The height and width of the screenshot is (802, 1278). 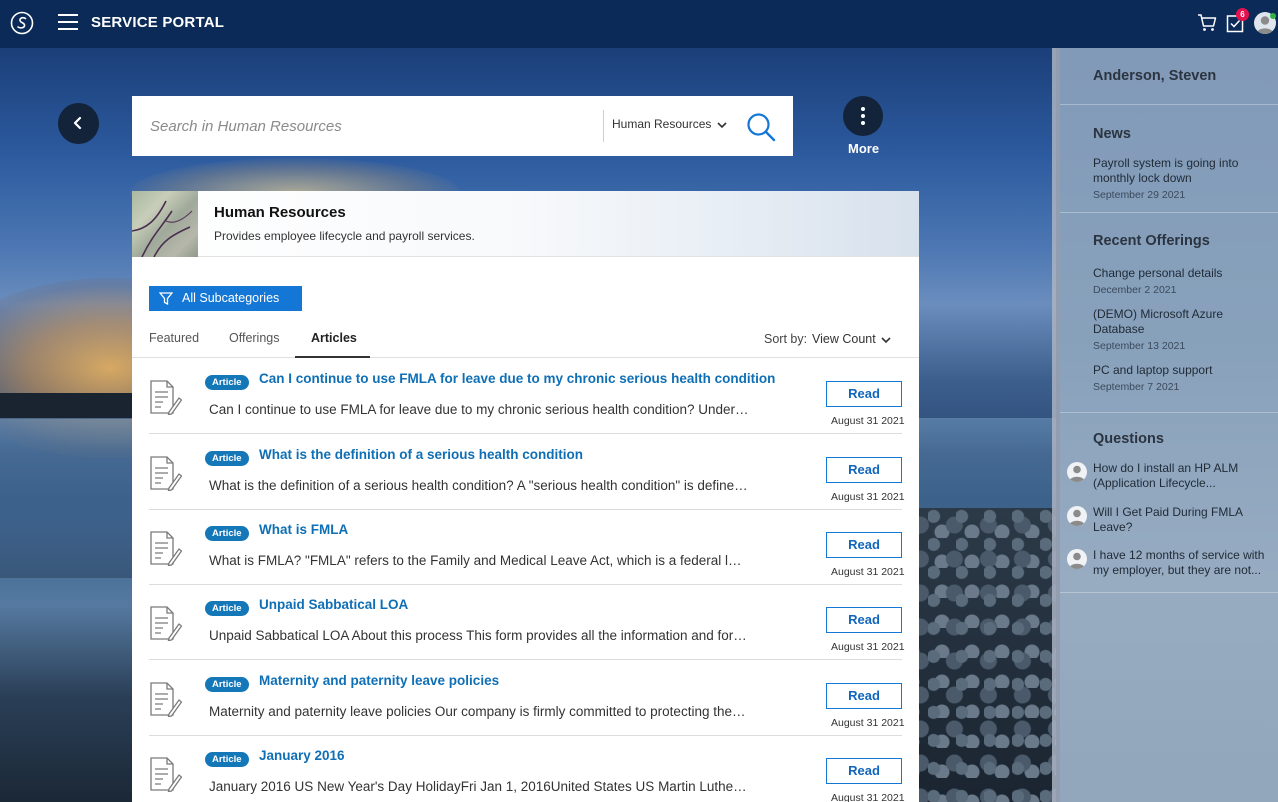 I want to click on offering-item: (DEMO) Microsoft Azure Database, so click(x=1168, y=322).